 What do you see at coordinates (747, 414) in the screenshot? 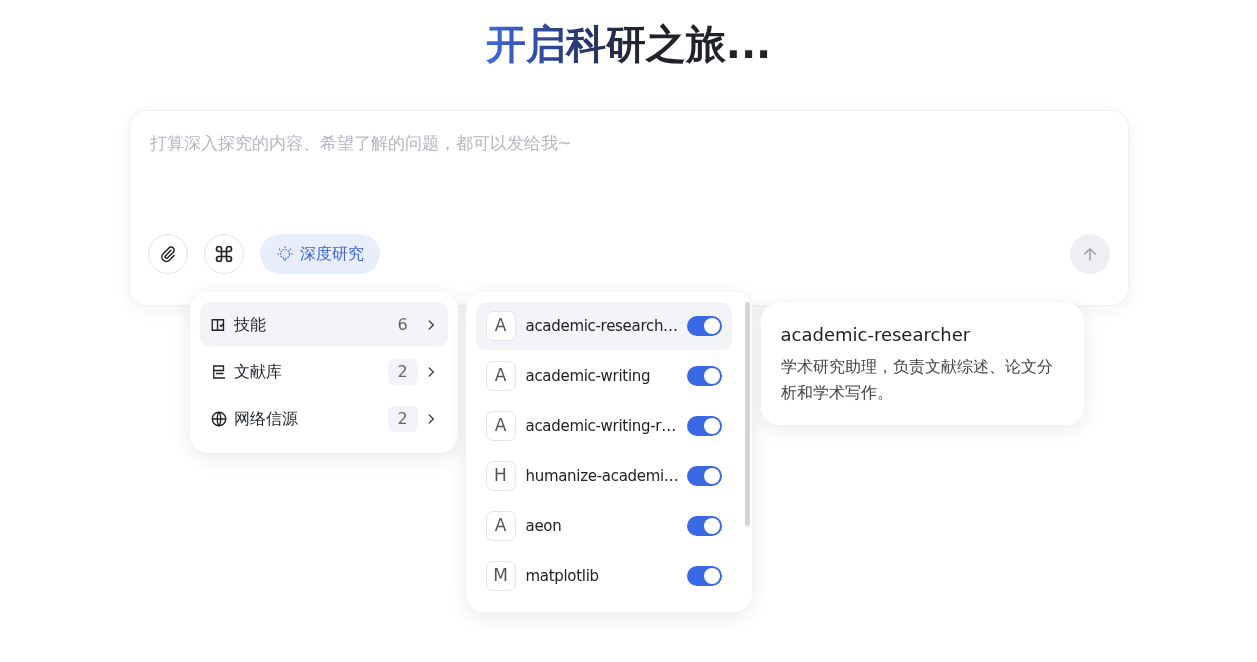
I see `scrollbar-thumb` at bounding box center [747, 414].